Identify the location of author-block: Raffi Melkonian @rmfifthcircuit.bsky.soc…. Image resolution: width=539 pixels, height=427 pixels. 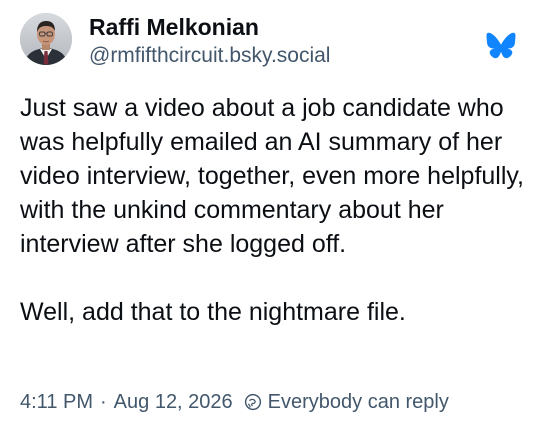
(209, 41).